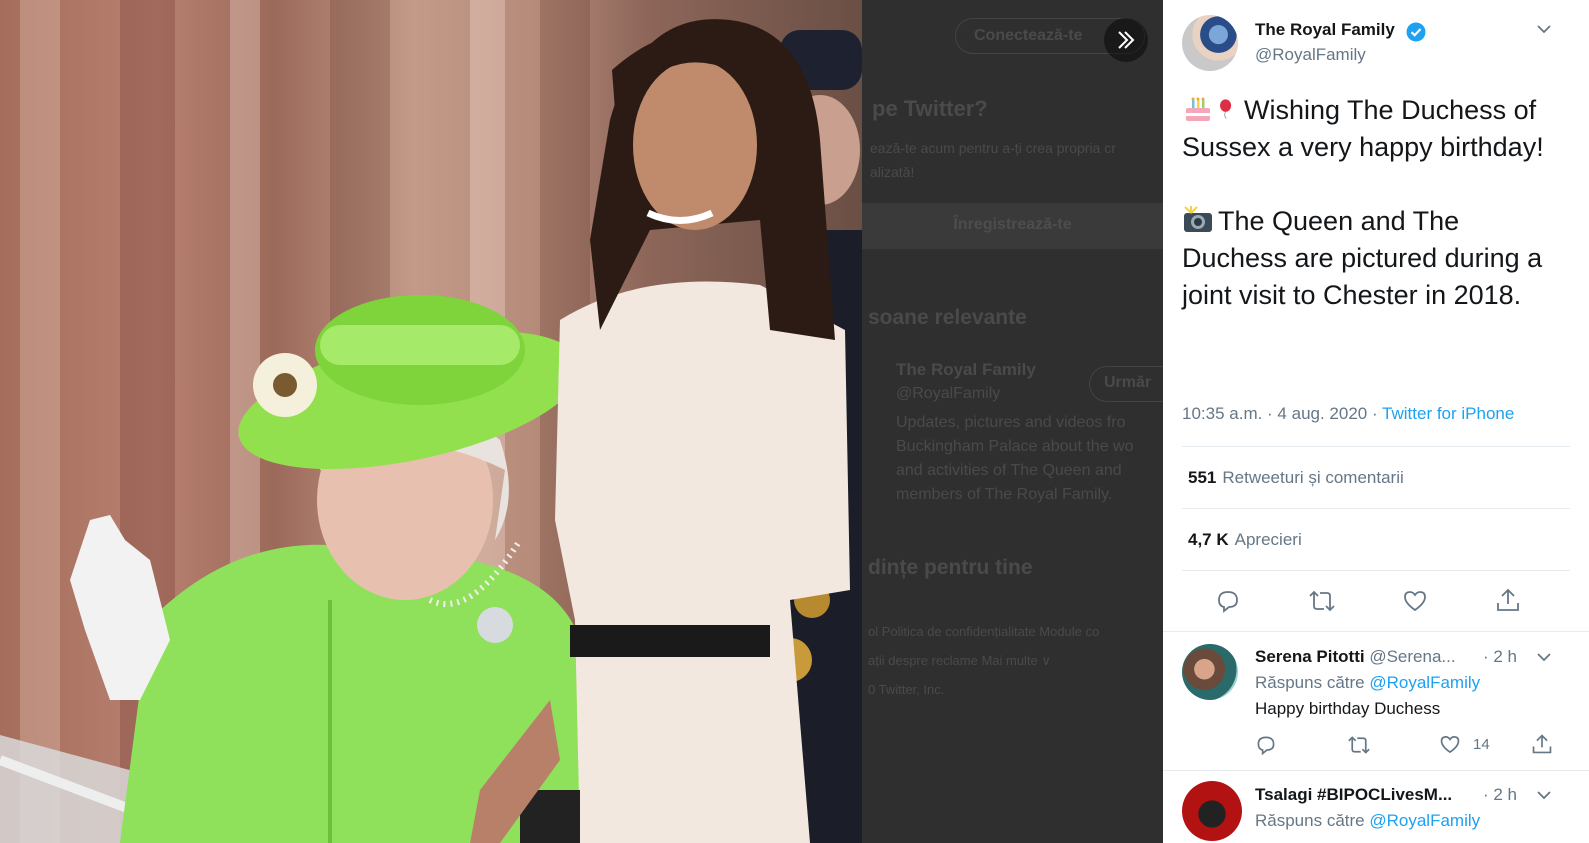  Describe the element at coordinates (1226, 109) in the screenshot. I see `balloon-icon` at that location.